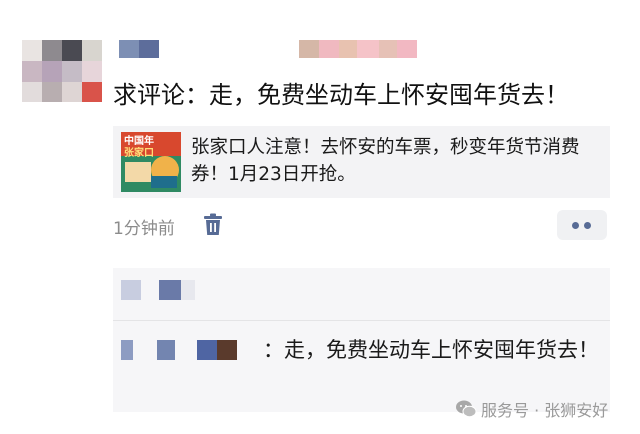 Image resolution: width=640 pixels, height=434 pixels. I want to click on link-title: 张家口人注意！去怀安的车票，秒变年货节消费券！1月23日开抢。, so click(385, 161).